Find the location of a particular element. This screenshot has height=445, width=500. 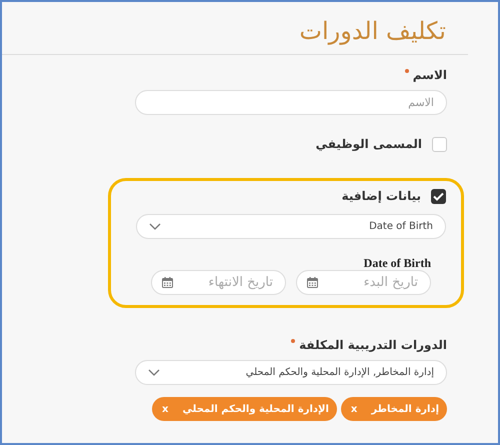

select-field: Date of Birth is located at coordinates (291, 226).